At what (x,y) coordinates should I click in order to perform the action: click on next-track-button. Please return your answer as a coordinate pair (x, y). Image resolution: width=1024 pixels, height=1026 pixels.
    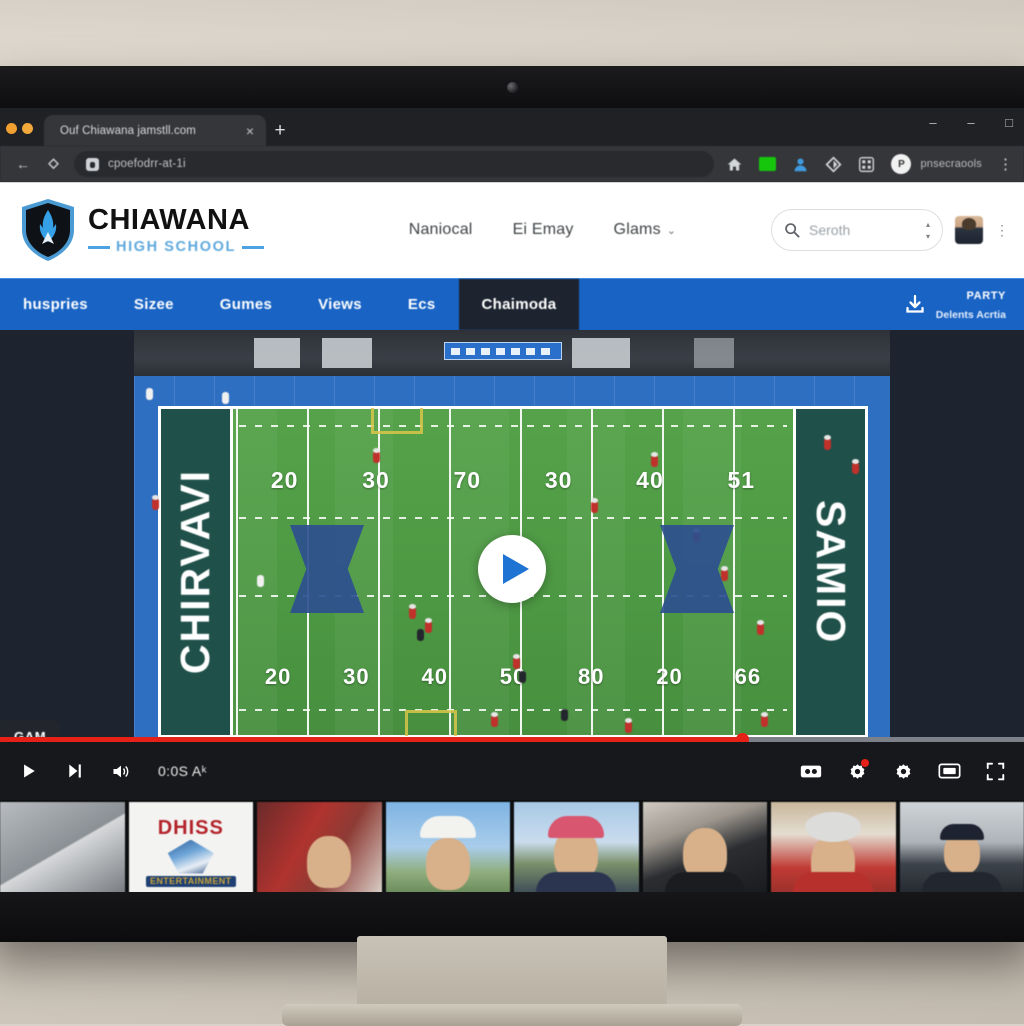
    Looking at the image, I should click on (75, 771).